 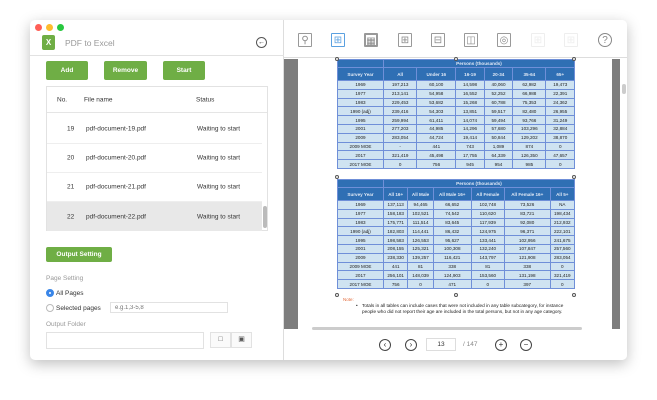 I want to click on column-header: All Male 16+, so click(x=452, y=194).